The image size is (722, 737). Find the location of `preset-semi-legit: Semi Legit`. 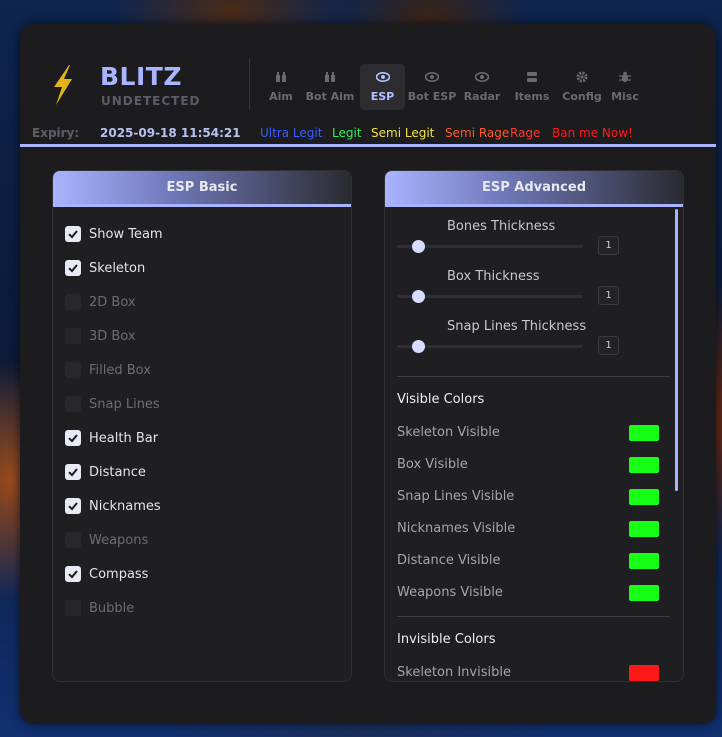

preset-semi-legit: Semi Legit is located at coordinates (402, 133).